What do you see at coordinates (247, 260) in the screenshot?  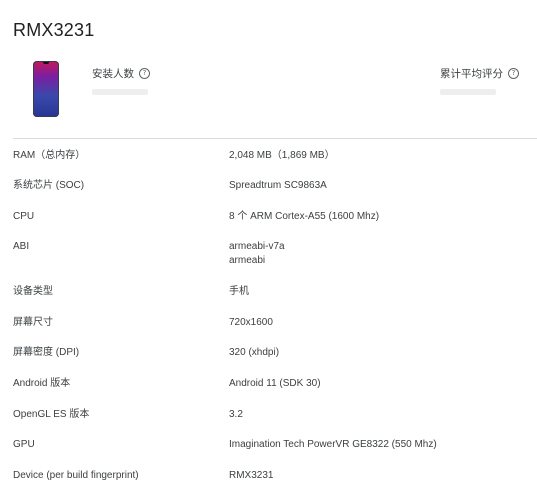 I see `spec-value-line: armeabi` at bounding box center [247, 260].